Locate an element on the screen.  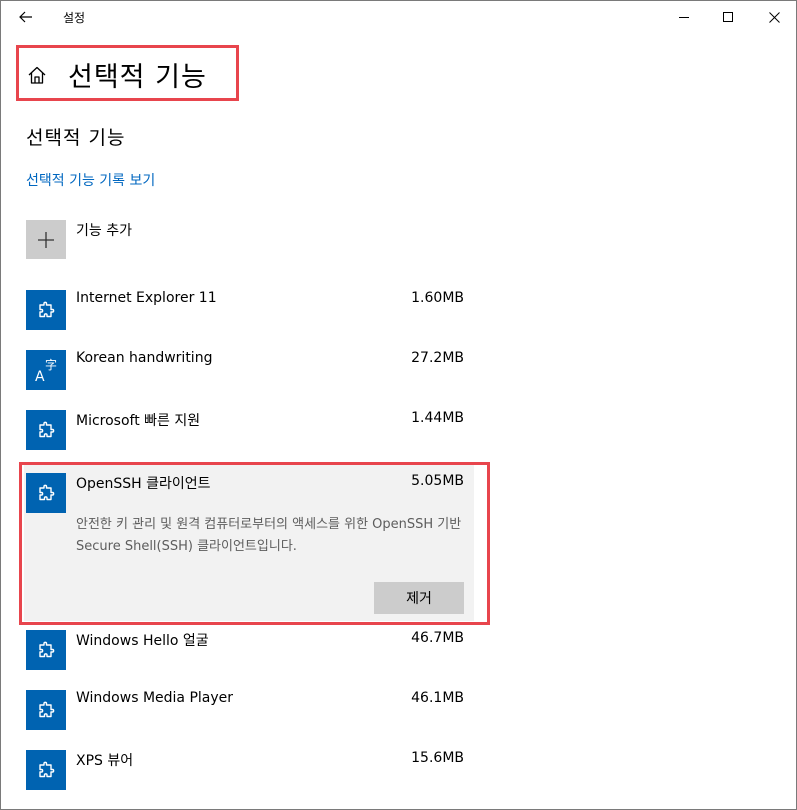
header-highlight-box is located at coordinates (127, 73).